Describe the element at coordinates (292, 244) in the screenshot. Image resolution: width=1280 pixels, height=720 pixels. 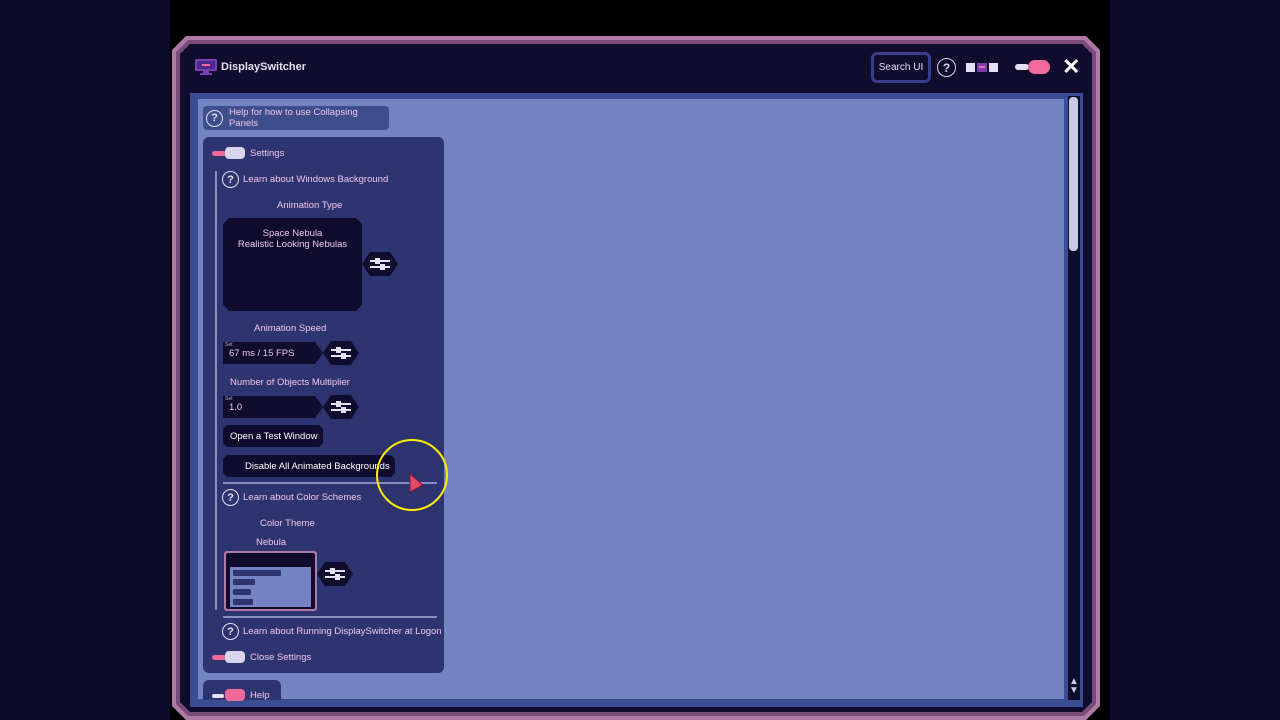
I see `animation-type-description: Realistic Looking Nebulas` at that location.